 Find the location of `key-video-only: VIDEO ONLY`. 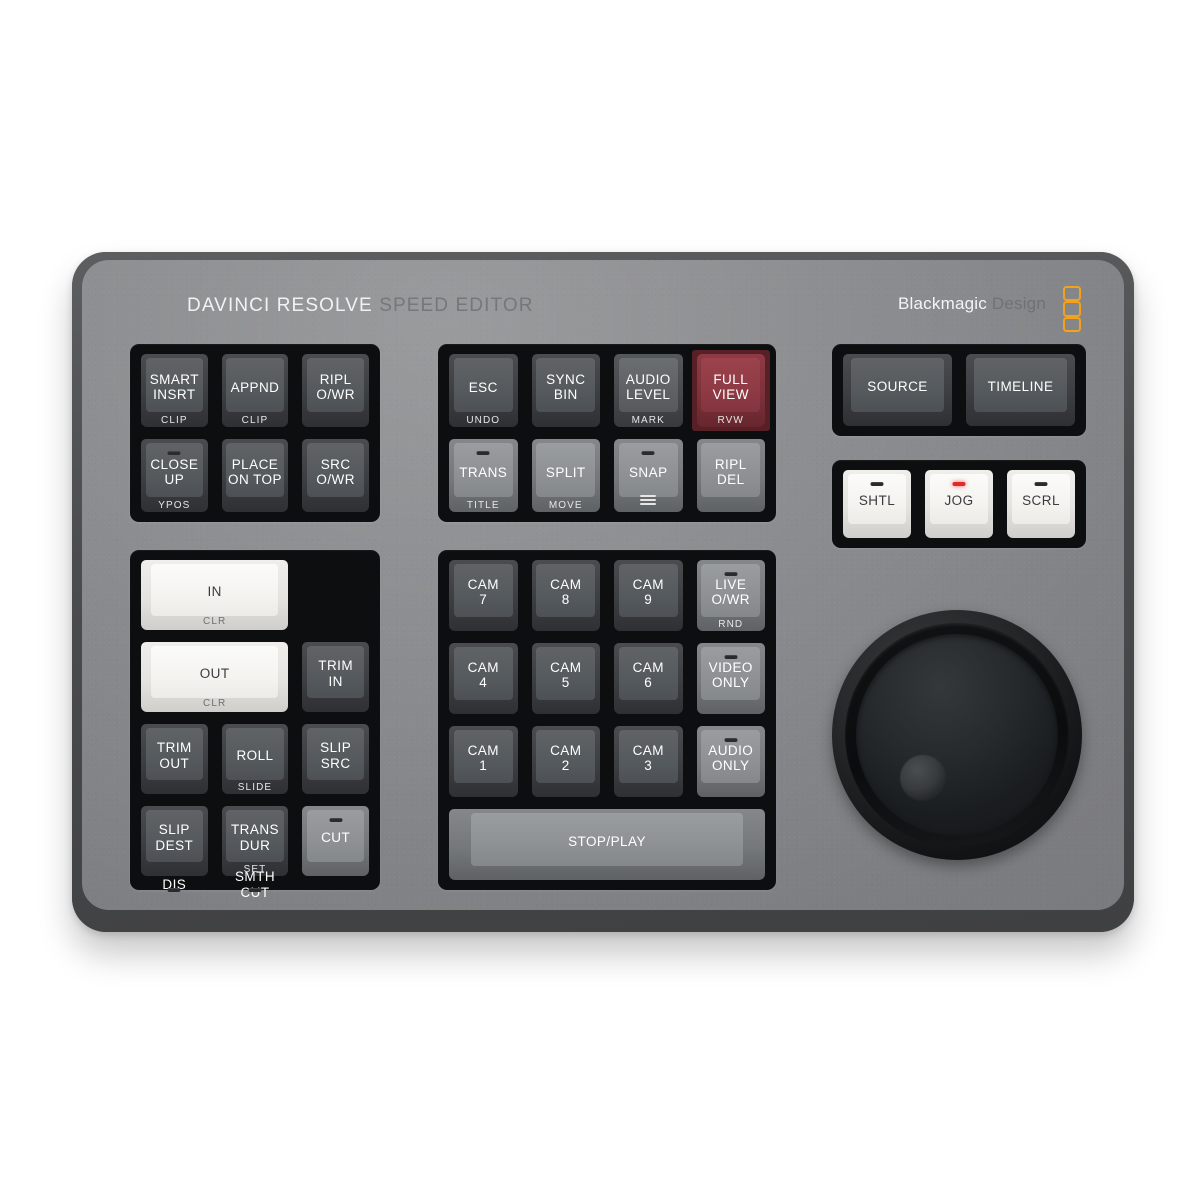

key-video-only: VIDEO ONLY is located at coordinates (730, 678).